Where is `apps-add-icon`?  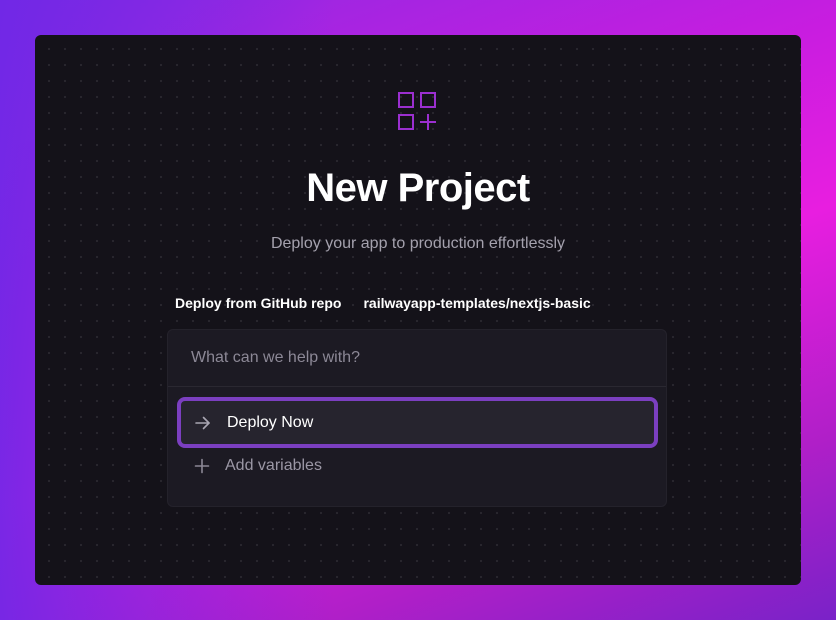
apps-add-icon is located at coordinates (417, 111).